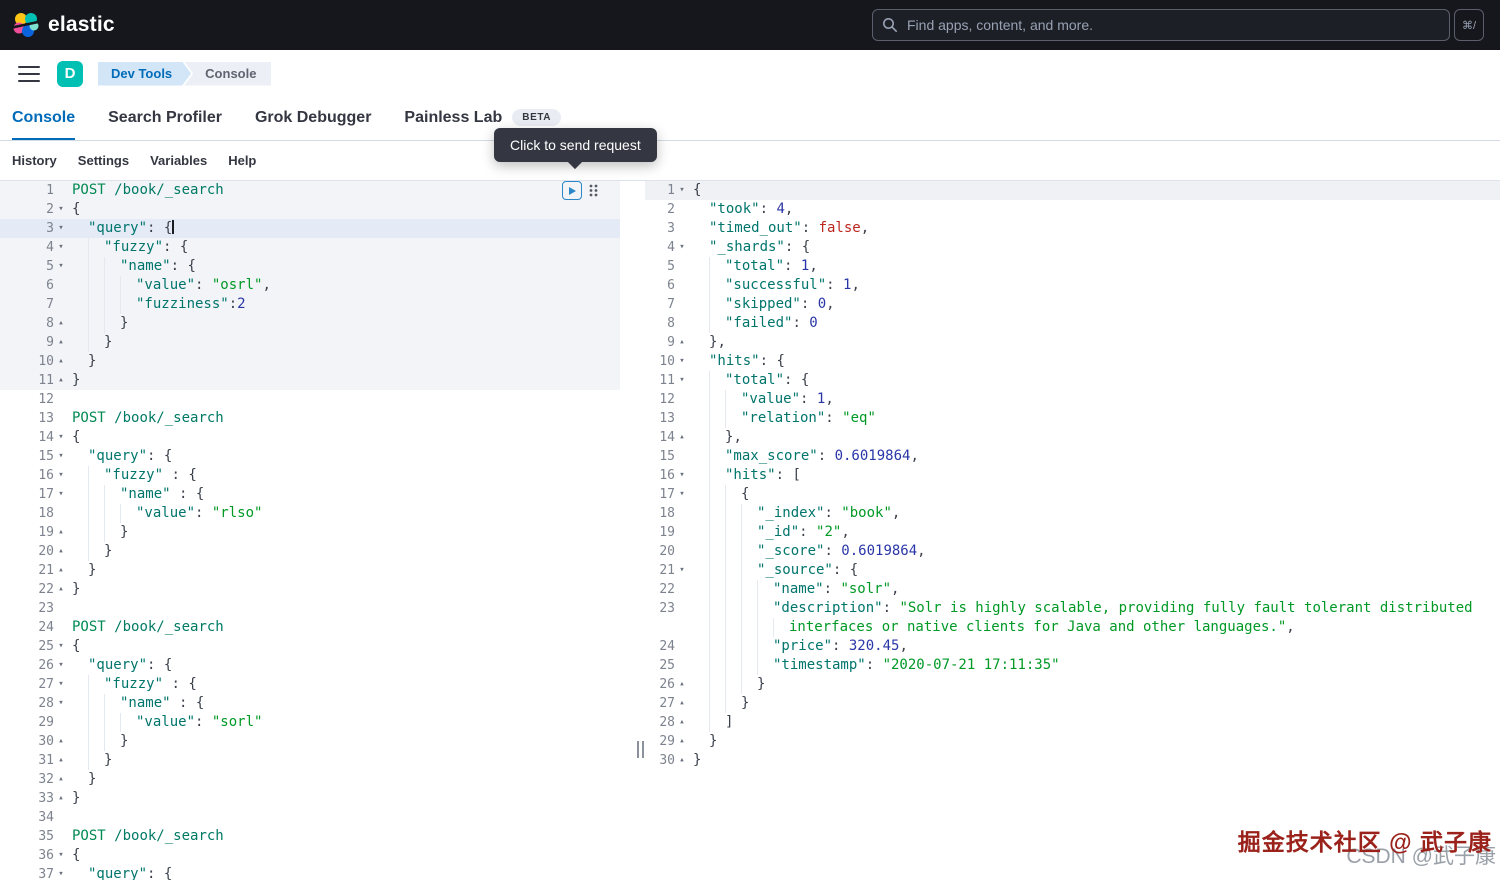  What do you see at coordinates (310, 437) in the screenshot?
I see `request-line: 14 ▾{` at bounding box center [310, 437].